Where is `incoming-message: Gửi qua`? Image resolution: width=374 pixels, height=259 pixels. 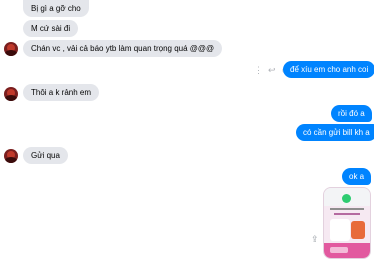
incoming-message: Gửi qua is located at coordinates (45, 155).